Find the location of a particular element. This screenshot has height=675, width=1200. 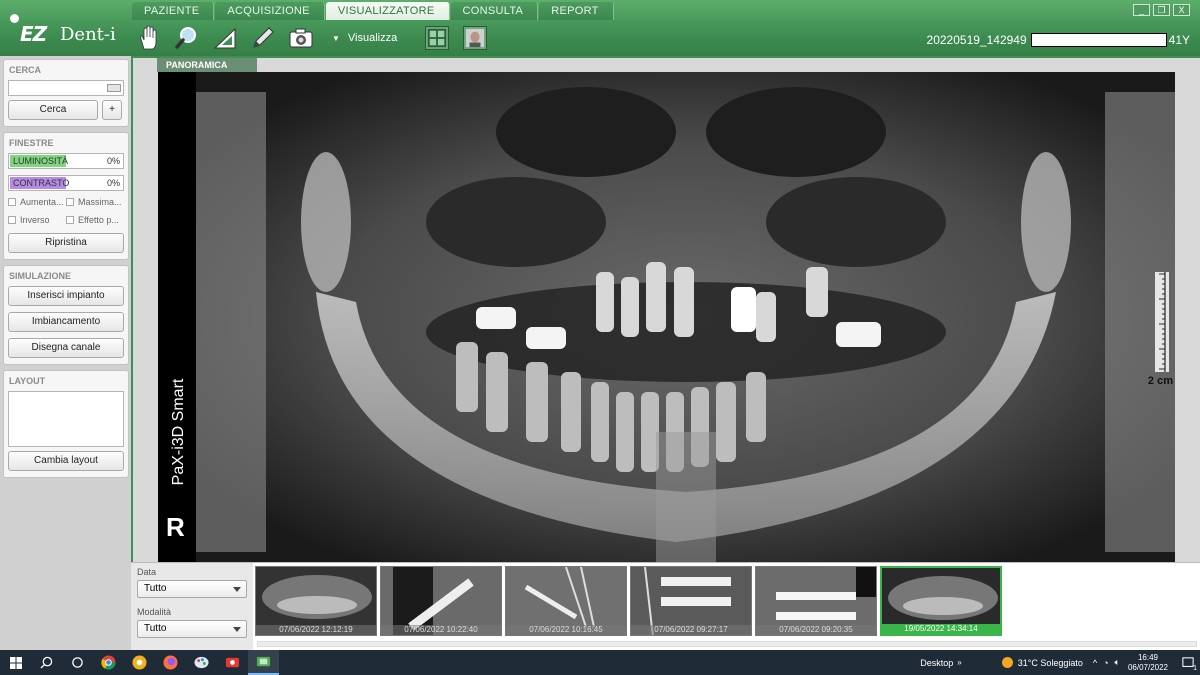

contrasto-slider: CONTRASTO 0% is located at coordinates (66, 183).